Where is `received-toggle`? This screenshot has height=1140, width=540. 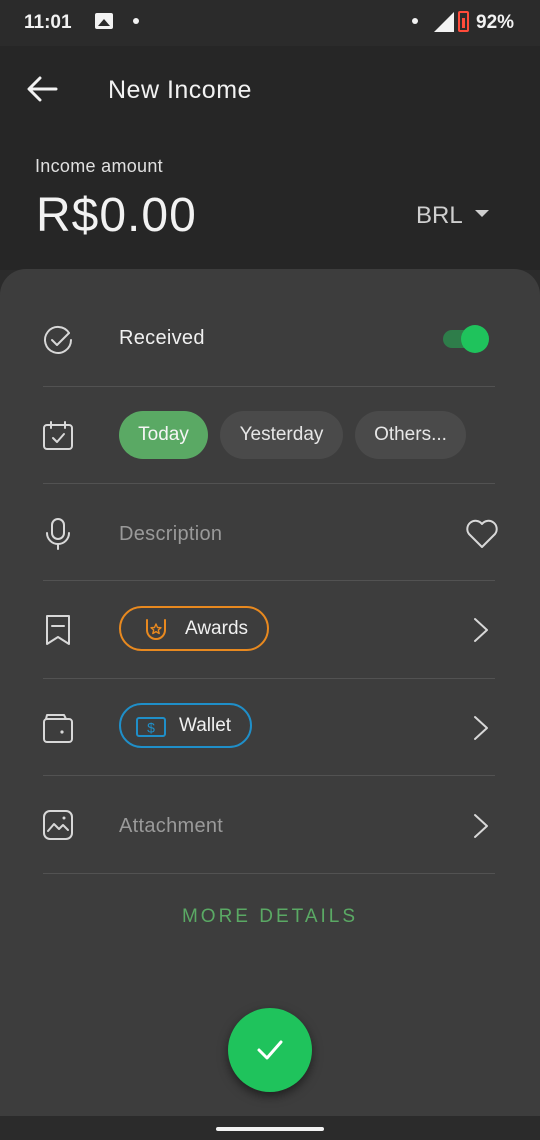 received-toggle is located at coordinates (466, 338).